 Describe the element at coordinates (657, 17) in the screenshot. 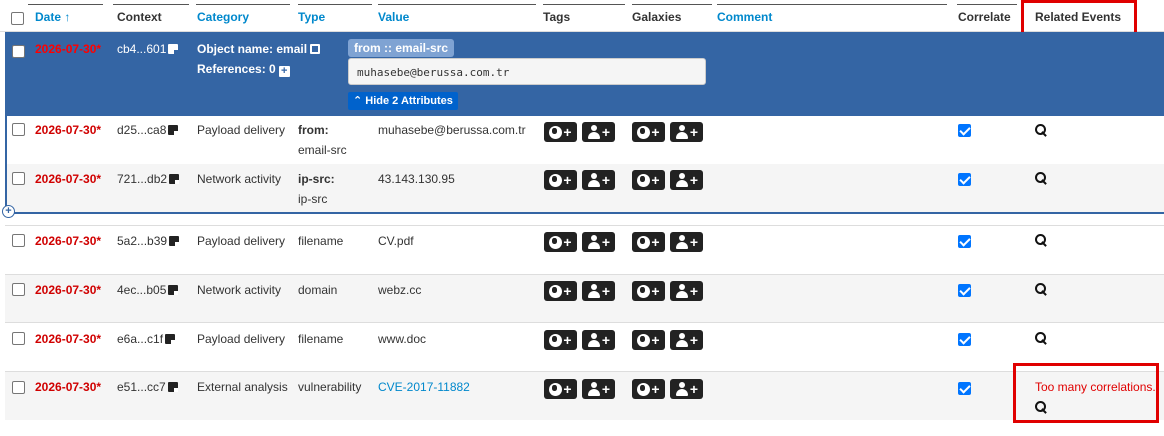

I see `header-galaxies: Galaxies` at that location.